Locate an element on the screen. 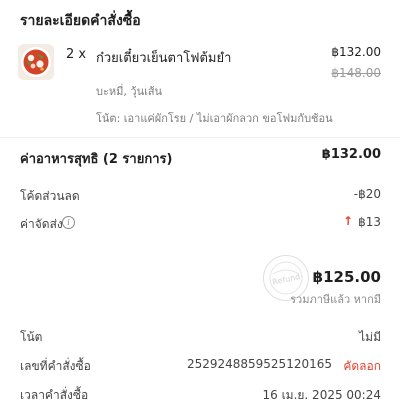  up-arrow-icon: ↑ is located at coordinates (347, 221).